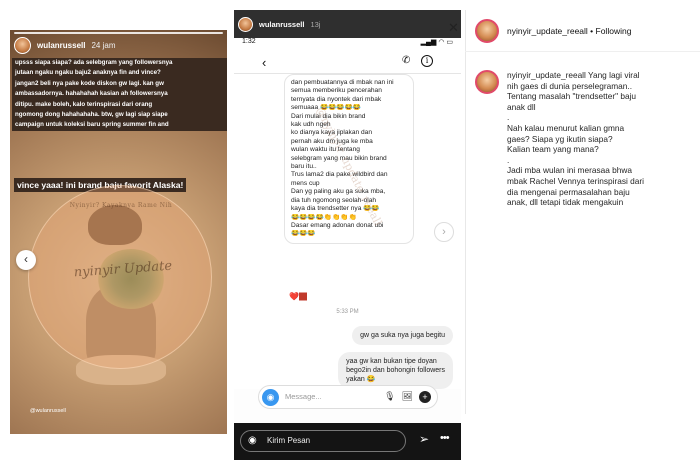  Describe the element at coordinates (521, 106) in the screenshot. I see `caption-line: anak dll` at that location.